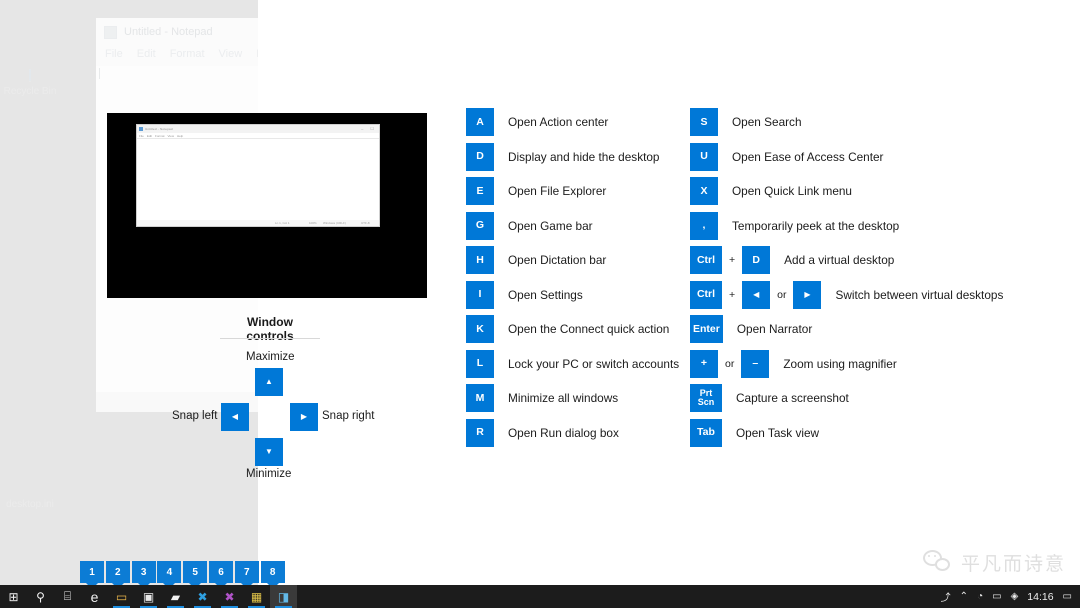 The height and width of the screenshot is (608, 1080). I want to click on shortcut-description: Open File Explorer, so click(557, 191).